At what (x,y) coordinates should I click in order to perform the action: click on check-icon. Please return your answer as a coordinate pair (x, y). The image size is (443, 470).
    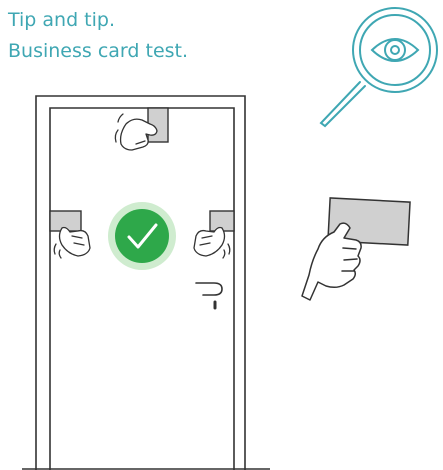
    Looking at the image, I should click on (142, 236).